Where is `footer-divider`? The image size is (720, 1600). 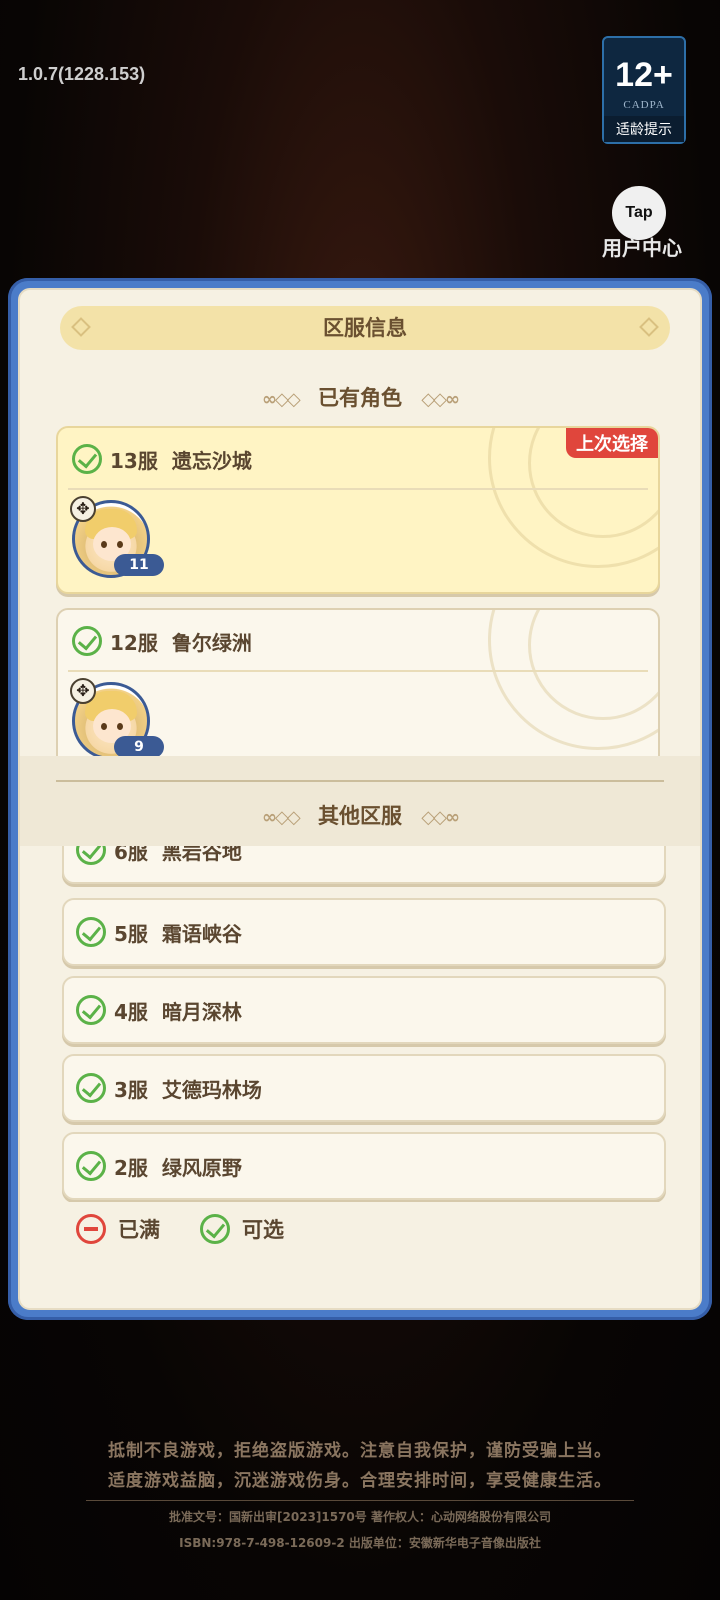
footer-divider is located at coordinates (360, 1500).